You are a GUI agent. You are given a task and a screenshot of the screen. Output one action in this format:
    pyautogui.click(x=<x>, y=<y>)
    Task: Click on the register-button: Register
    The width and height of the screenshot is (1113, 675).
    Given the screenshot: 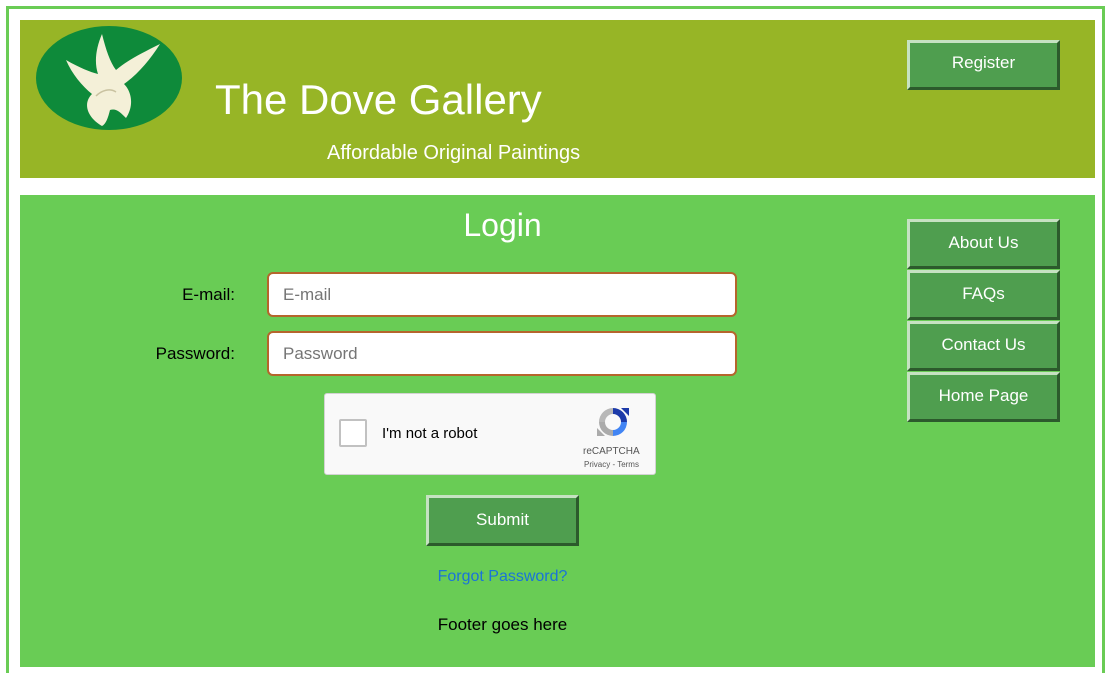 What is the action you would take?
    pyautogui.click(x=983, y=65)
    